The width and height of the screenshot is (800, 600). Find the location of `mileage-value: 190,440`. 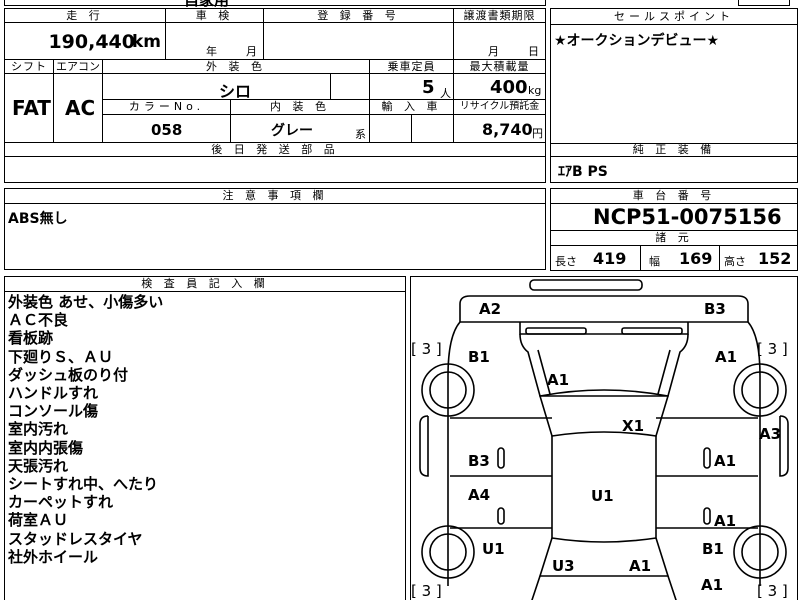

mileage-value: 190,440 is located at coordinates (91, 42).